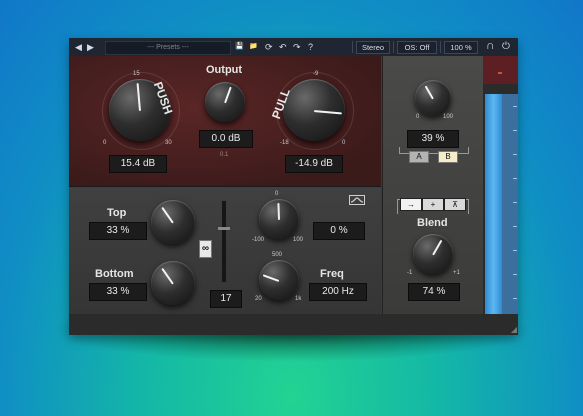 The image size is (583, 416). Describe the element at coordinates (284, 143) in the screenshot. I see `pull-scale-min: -18` at that location.